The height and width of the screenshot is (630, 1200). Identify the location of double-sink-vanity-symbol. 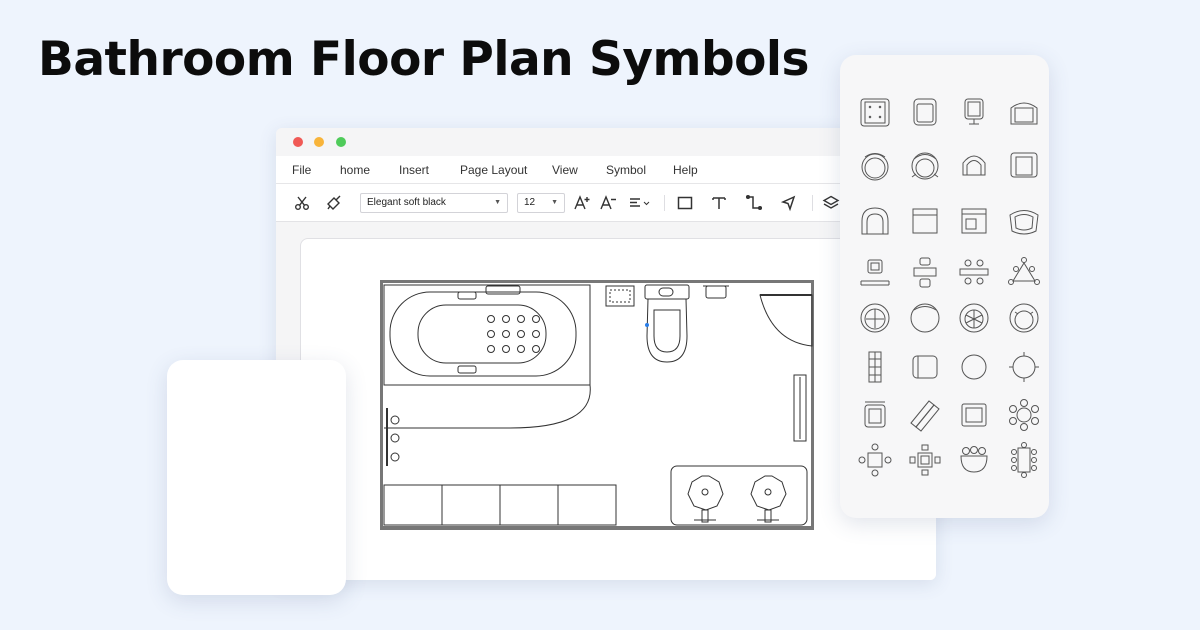
(739, 495).